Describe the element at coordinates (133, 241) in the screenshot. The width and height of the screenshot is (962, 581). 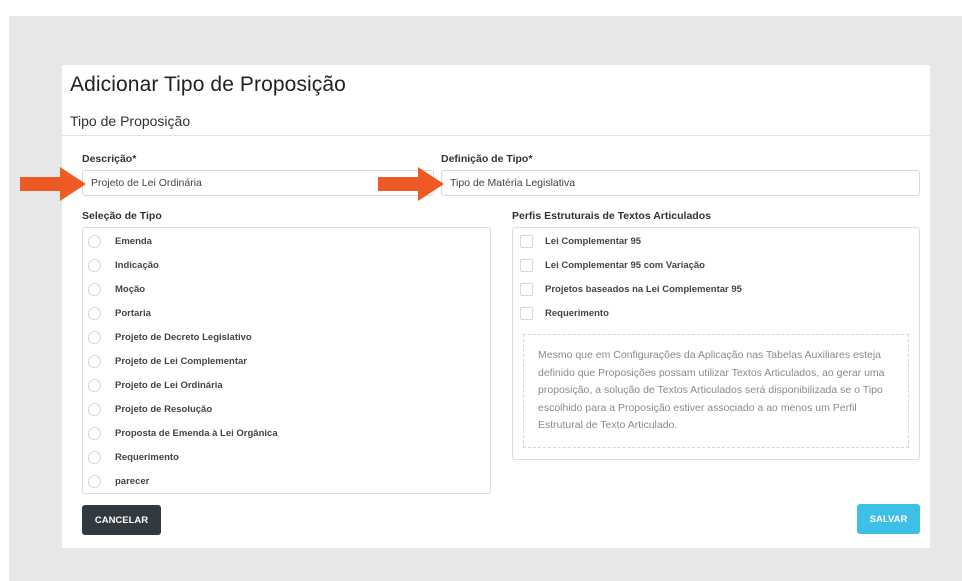
I see `radio-label: Emenda` at that location.